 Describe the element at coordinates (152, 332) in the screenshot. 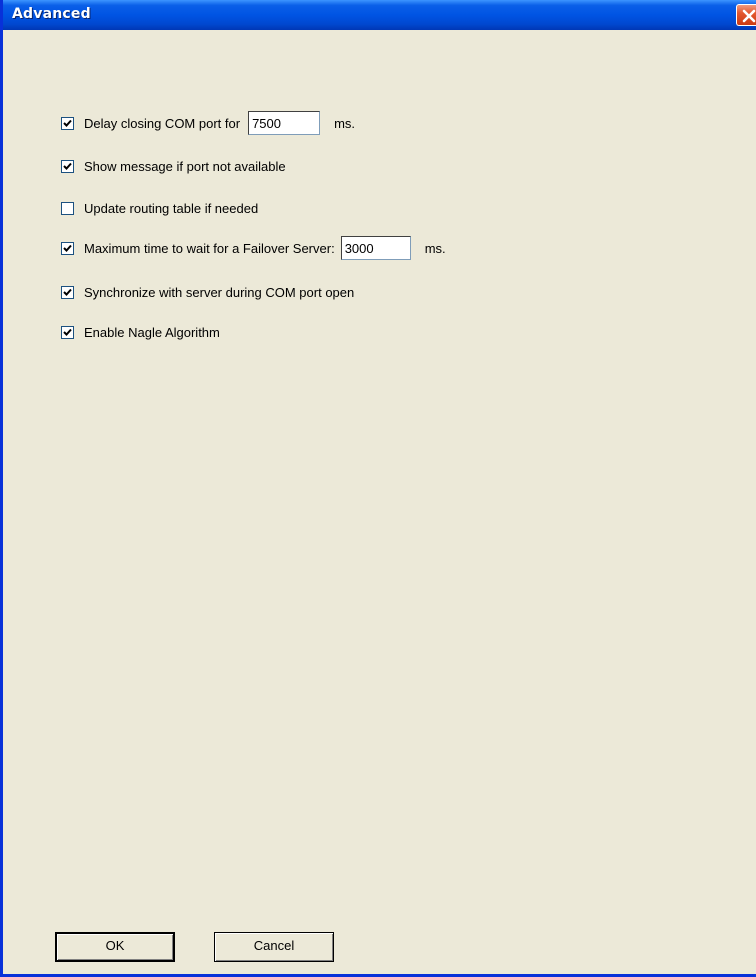

I see `nagle-label: Enable Nagle Algorithm` at that location.